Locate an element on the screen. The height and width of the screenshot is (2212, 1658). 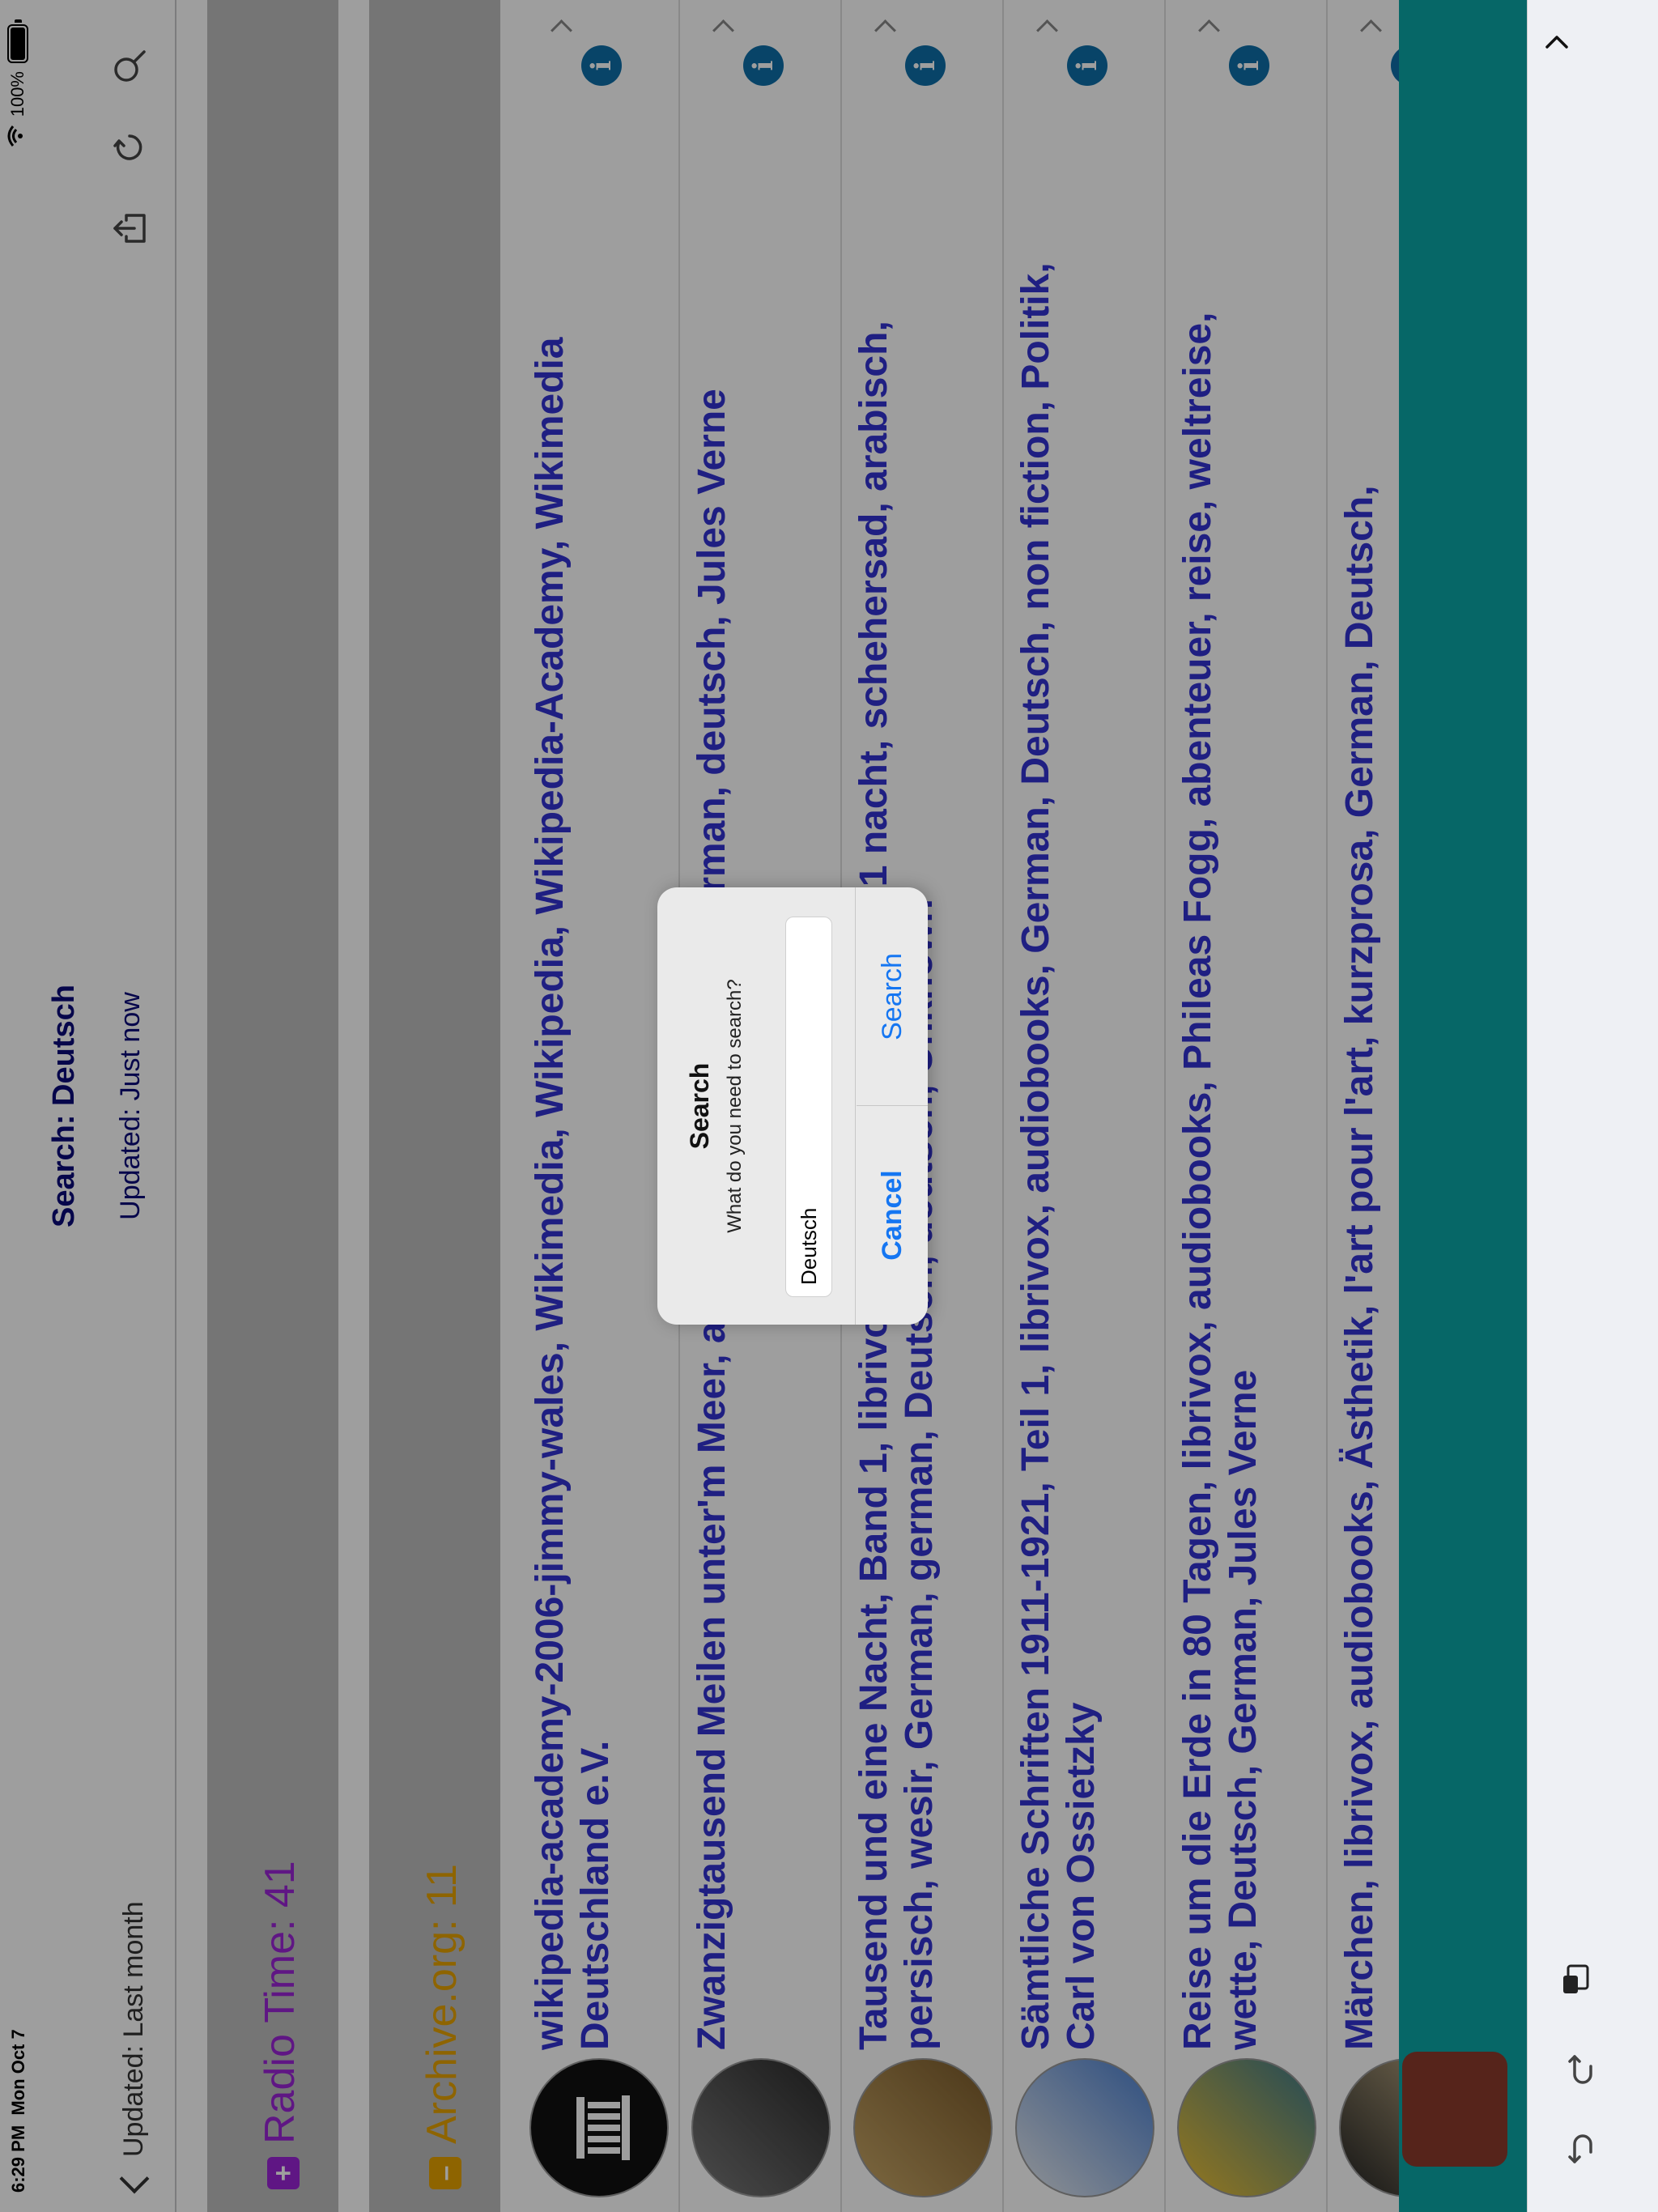
search-submit-button: Search is located at coordinates (892, 996).